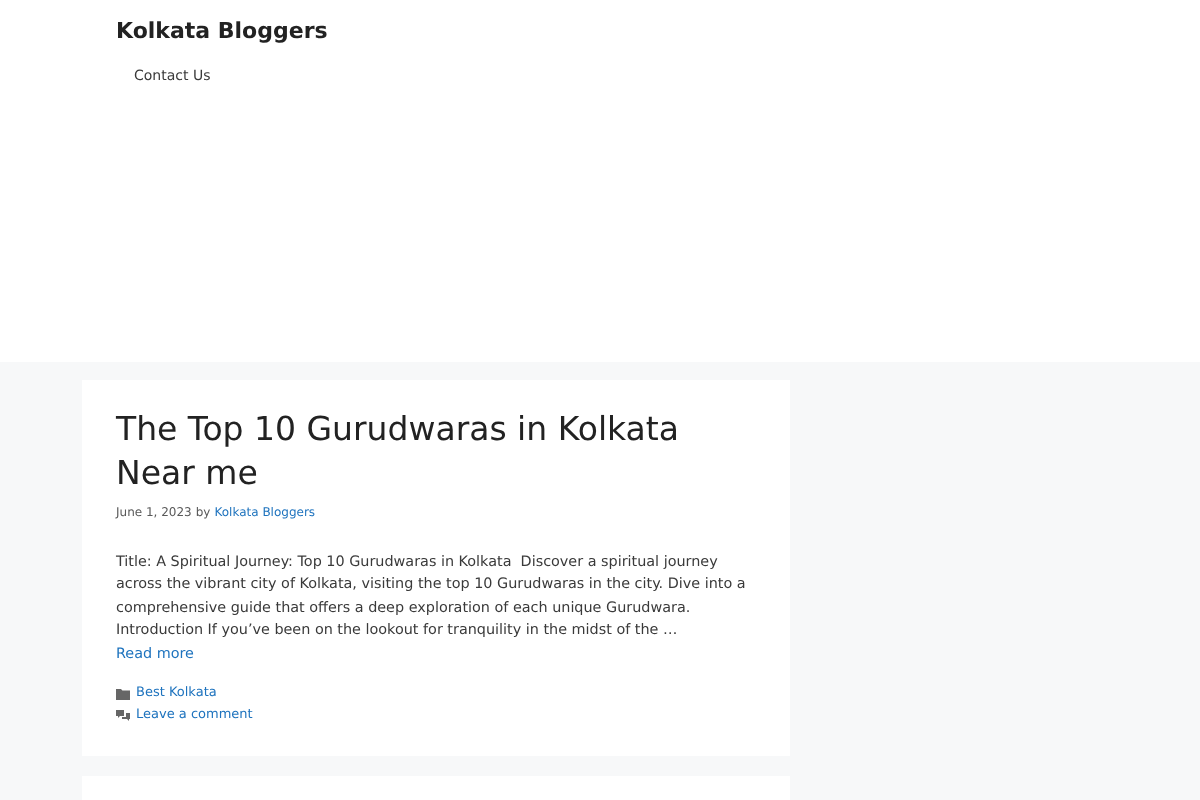 Image resolution: width=1200 pixels, height=800 pixels. I want to click on comments-icon, so click(123, 715).